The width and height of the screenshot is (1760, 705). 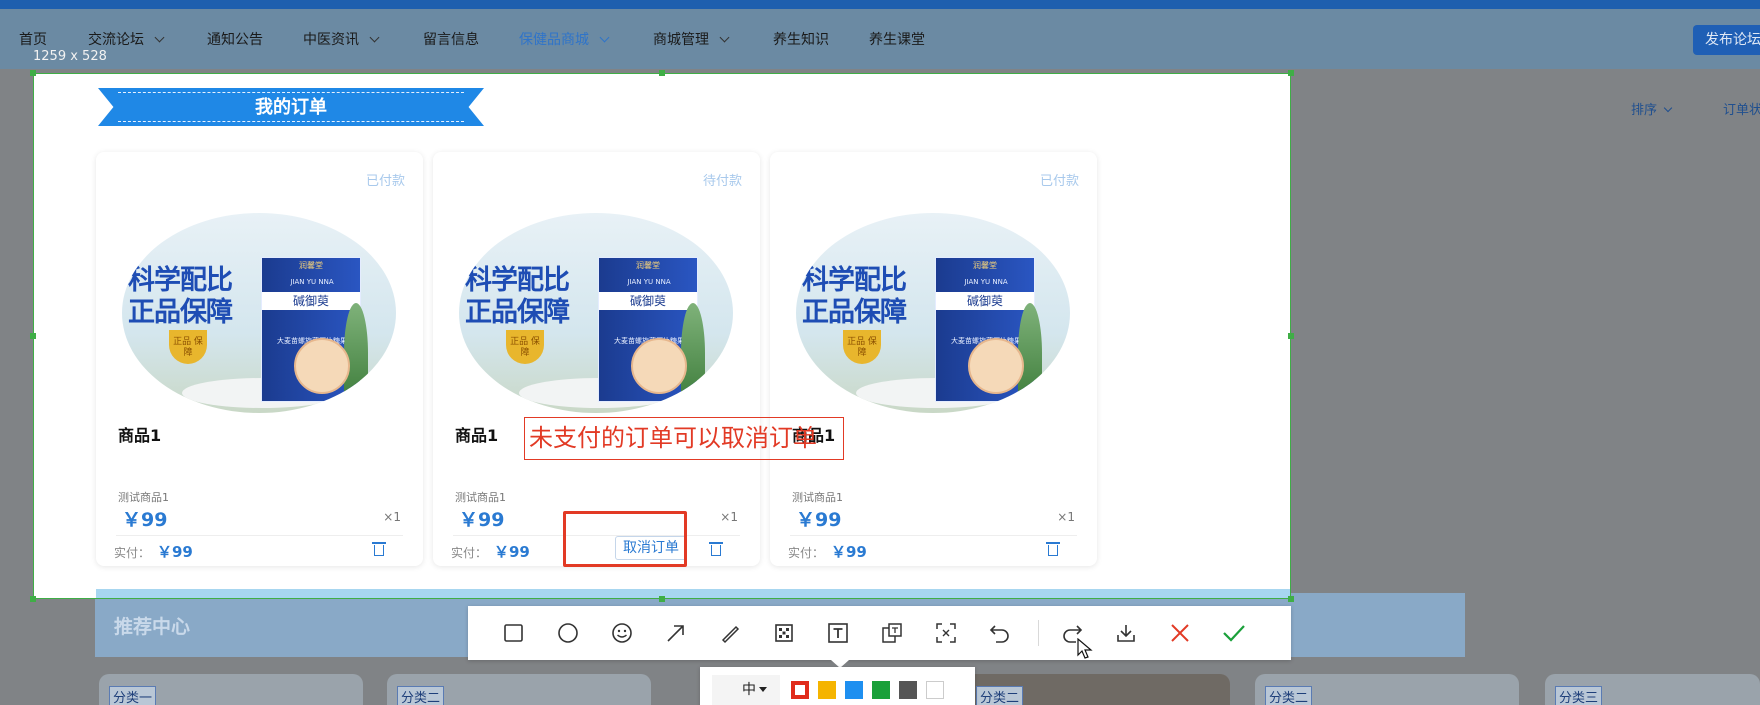 I want to click on rectangle-tool-icon, so click(x=514, y=633).